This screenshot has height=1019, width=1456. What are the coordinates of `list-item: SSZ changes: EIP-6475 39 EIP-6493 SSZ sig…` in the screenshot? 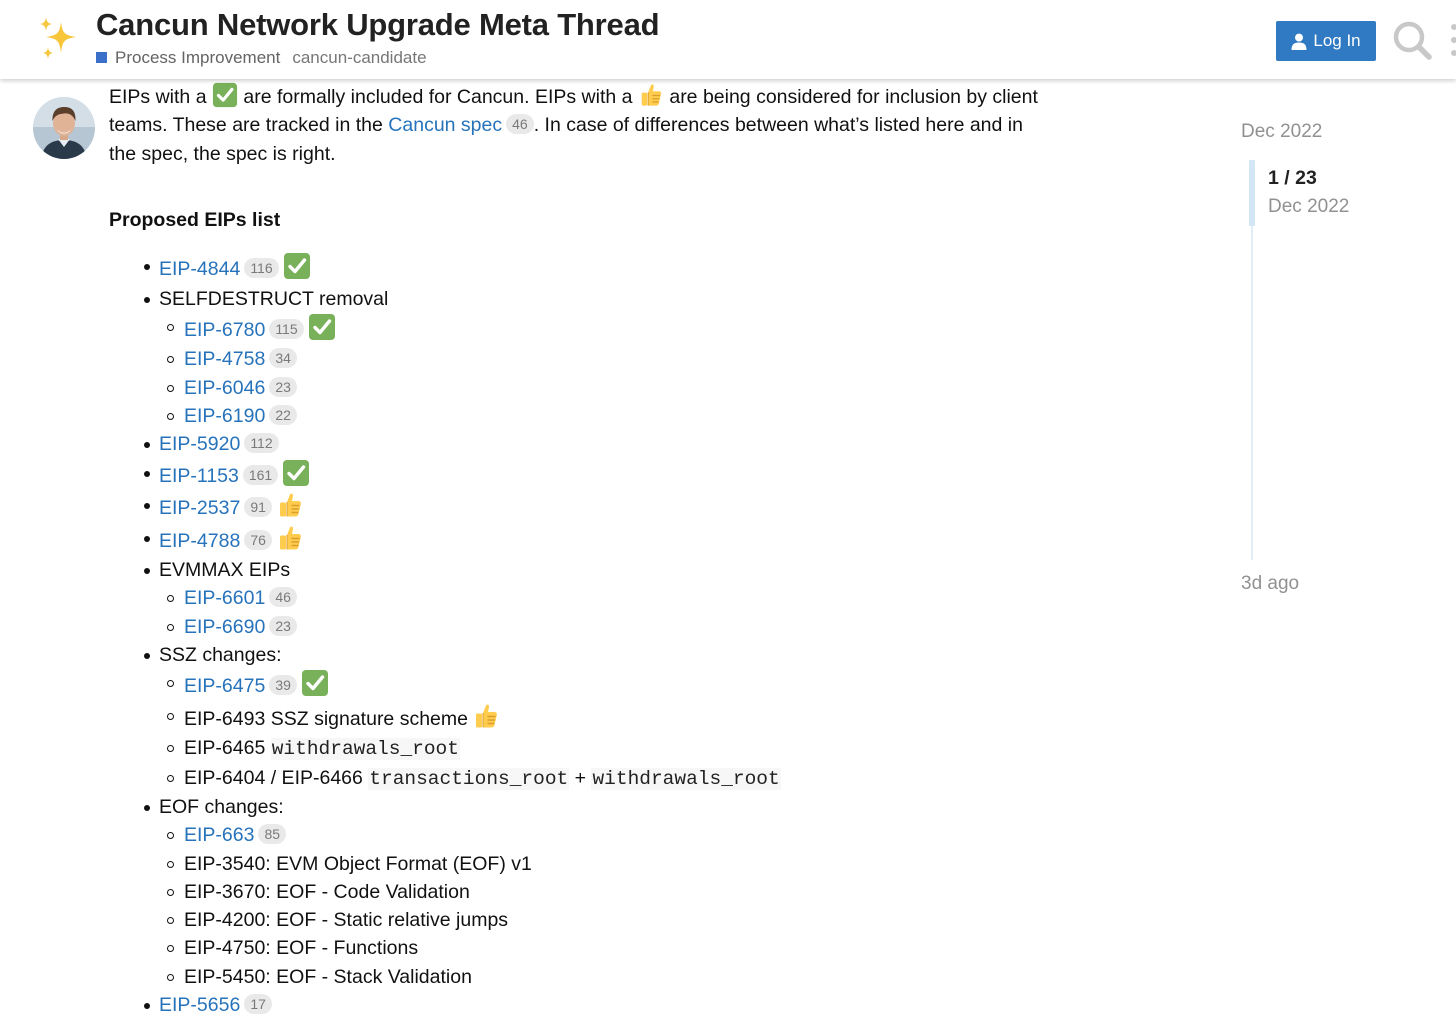 It's located at (574, 717).